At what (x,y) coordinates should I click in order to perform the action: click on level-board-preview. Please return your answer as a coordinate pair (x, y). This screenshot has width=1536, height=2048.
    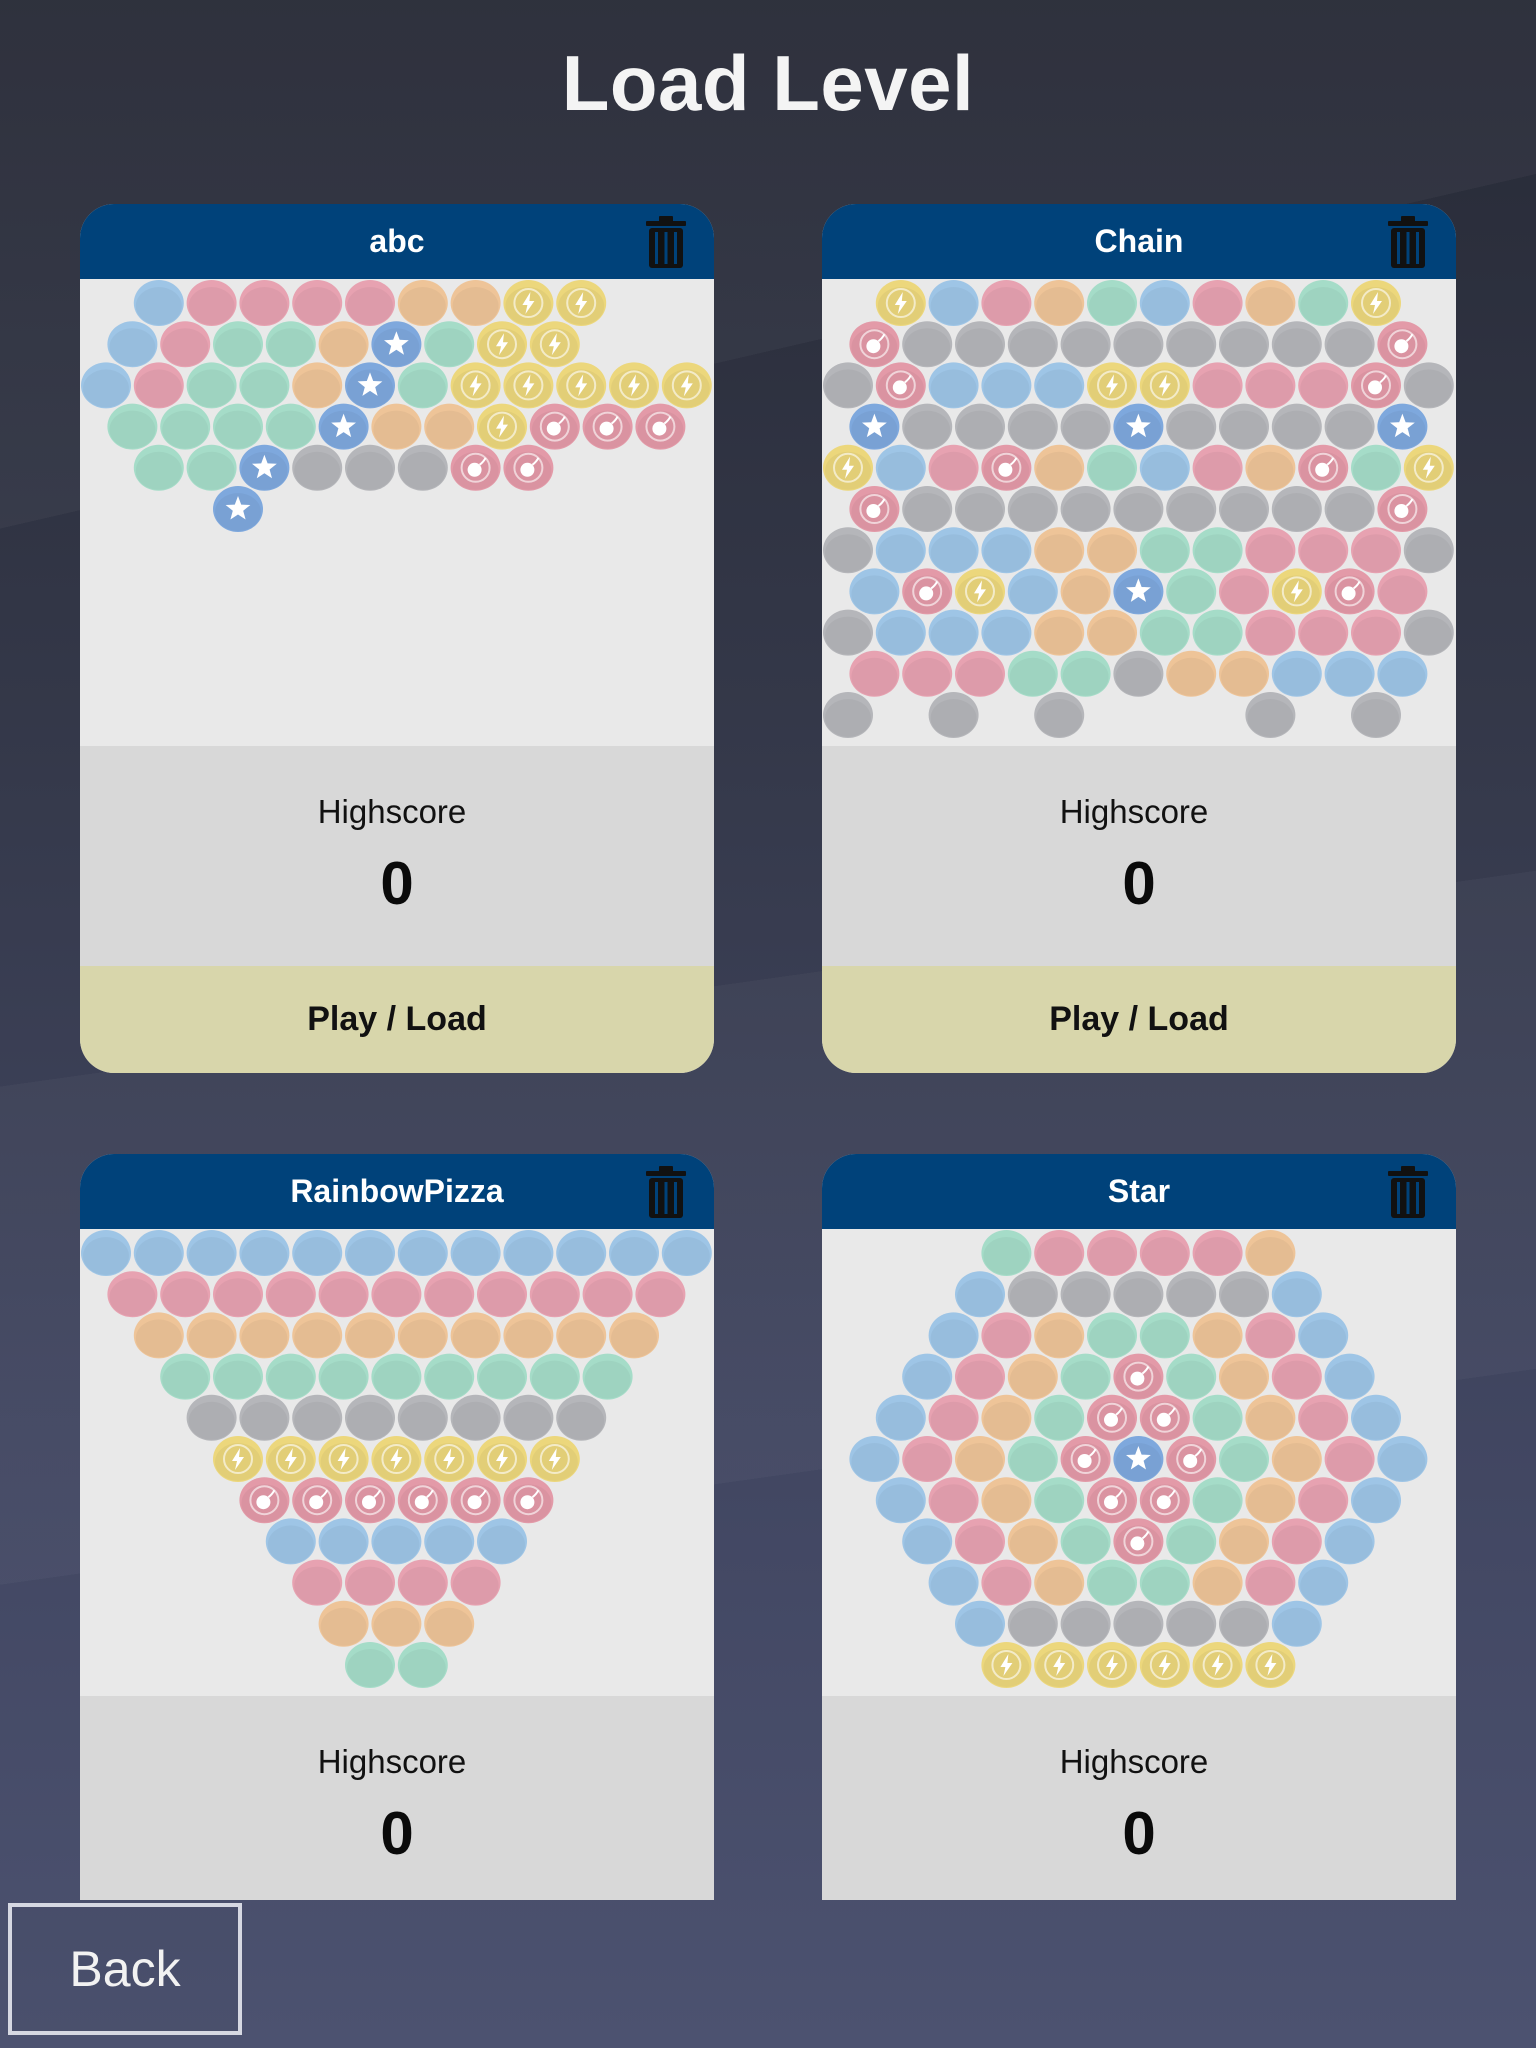
    Looking at the image, I should click on (397, 1462).